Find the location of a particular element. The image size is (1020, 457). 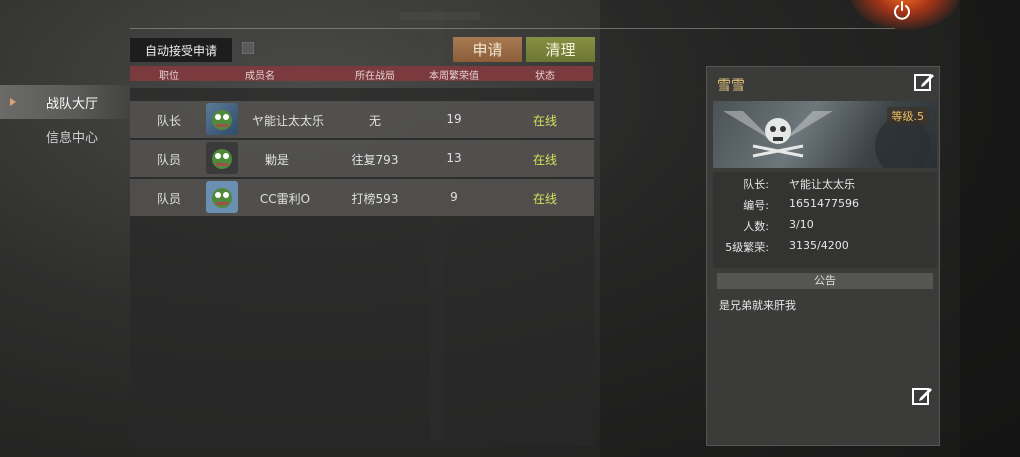

notice-text: 是兄弟就来肝我 is located at coordinates (757, 305).